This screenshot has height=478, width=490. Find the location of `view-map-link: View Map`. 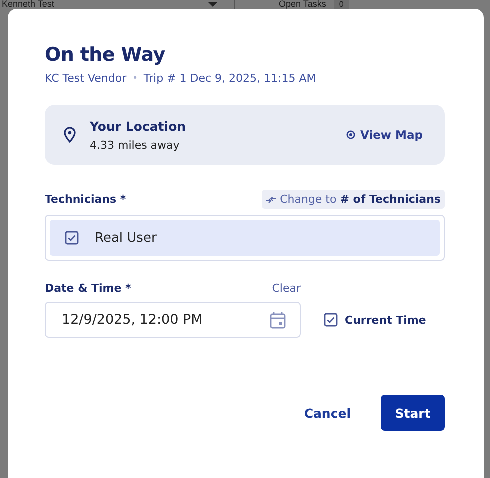

view-map-link: View Map is located at coordinates (384, 135).